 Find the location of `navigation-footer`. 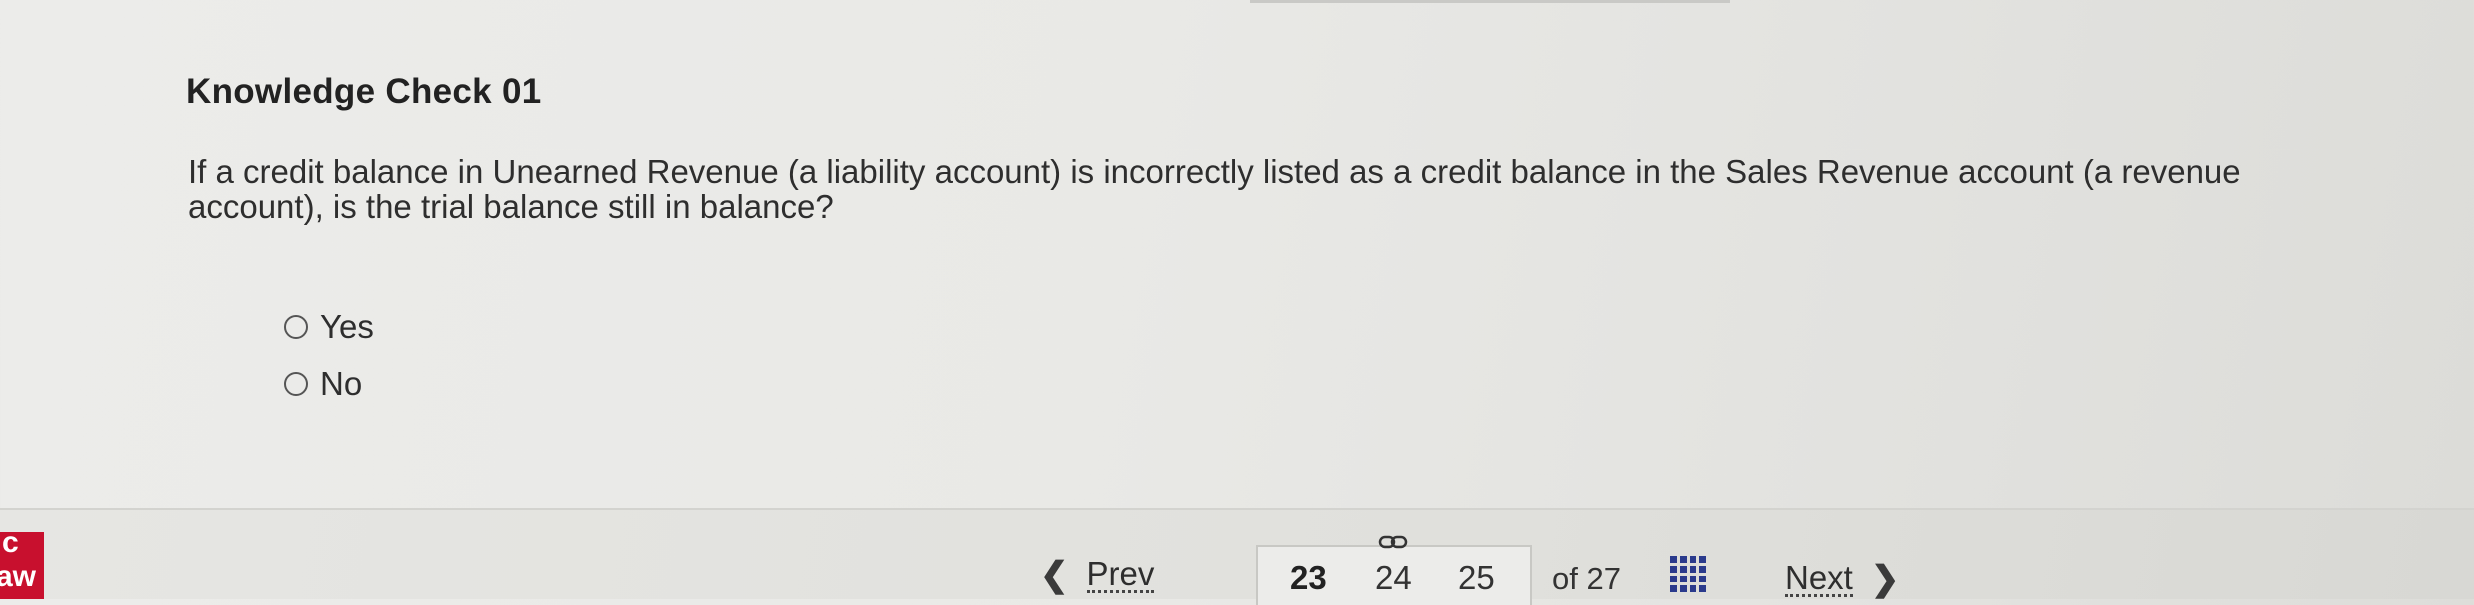

navigation-footer is located at coordinates (1237, 554).